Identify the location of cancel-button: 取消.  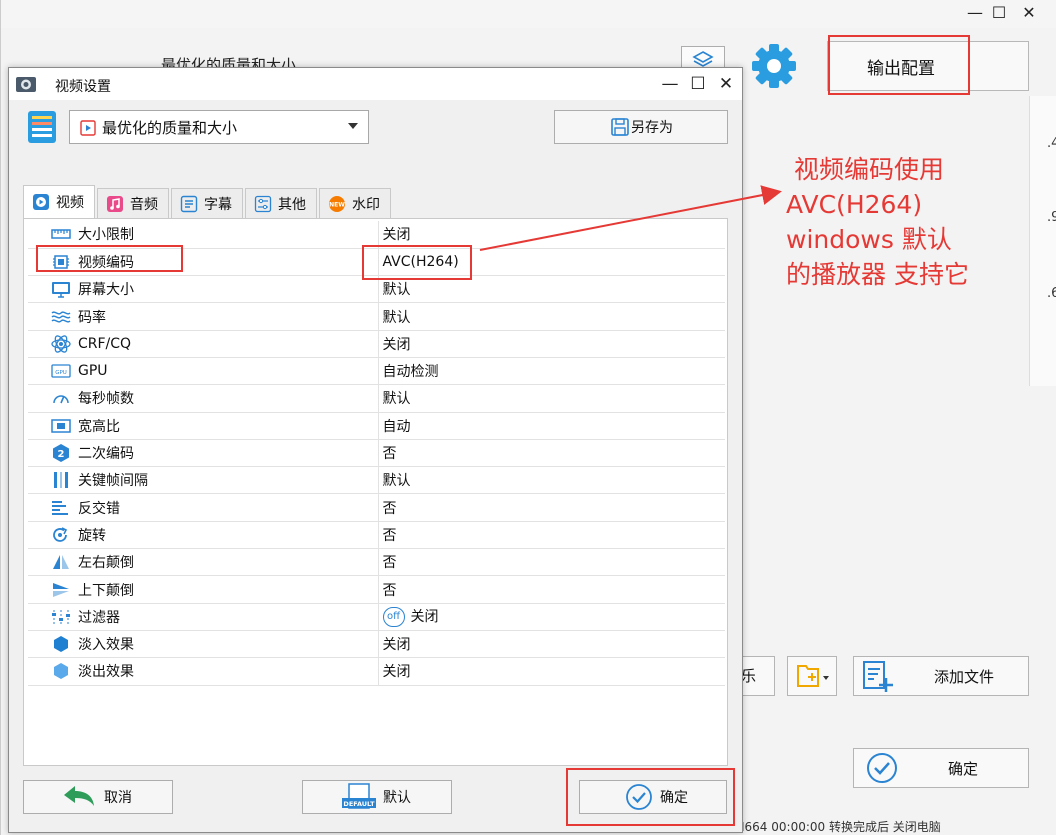
(98, 797).